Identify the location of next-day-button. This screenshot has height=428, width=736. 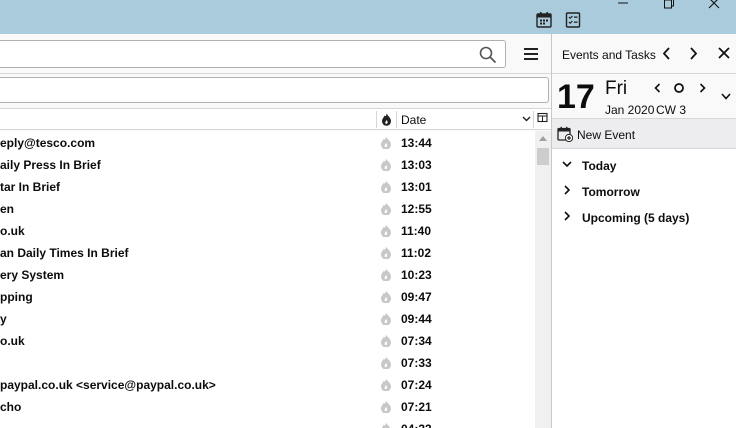
(693, 53).